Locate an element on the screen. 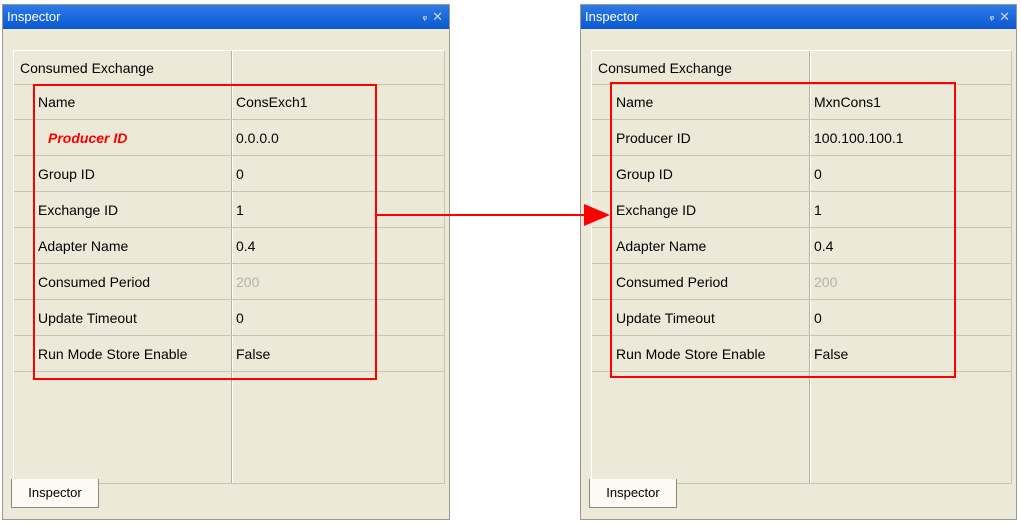 The height and width of the screenshot is (525, 1021). arrow-icon is located at coordinates (493, 215).